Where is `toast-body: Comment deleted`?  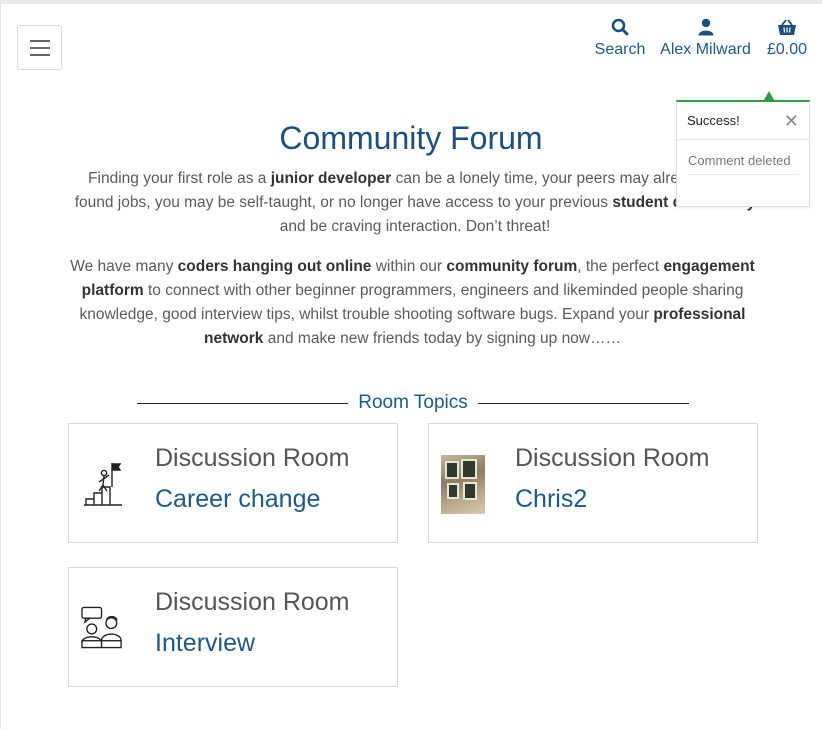 toast-body: Comment deleted is located at coordinates (743, 157).